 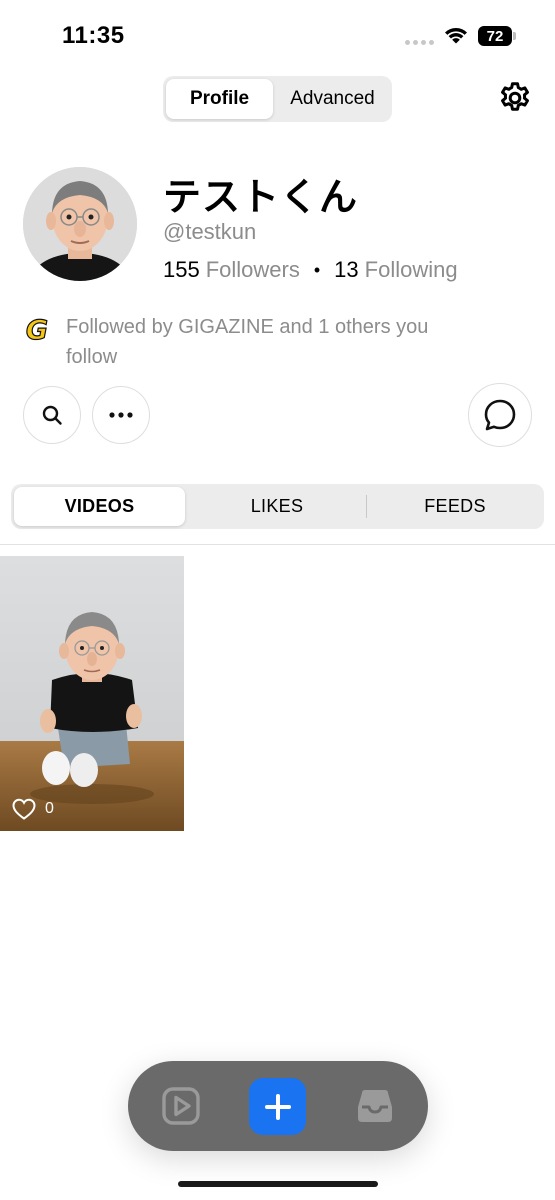 I want to click on profile-mode-switch: Profile Advanced, so click(x=277, y=99).